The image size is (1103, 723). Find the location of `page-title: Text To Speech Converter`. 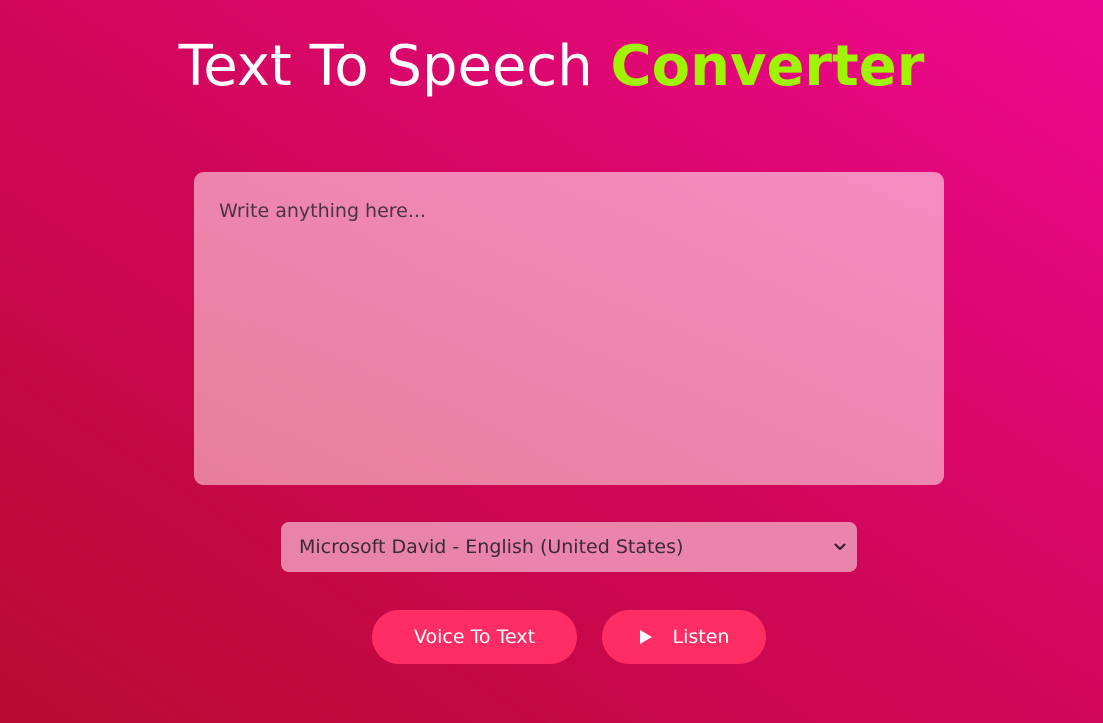

page-title: Text To Speech Converter is located at coordinates (551, 67).